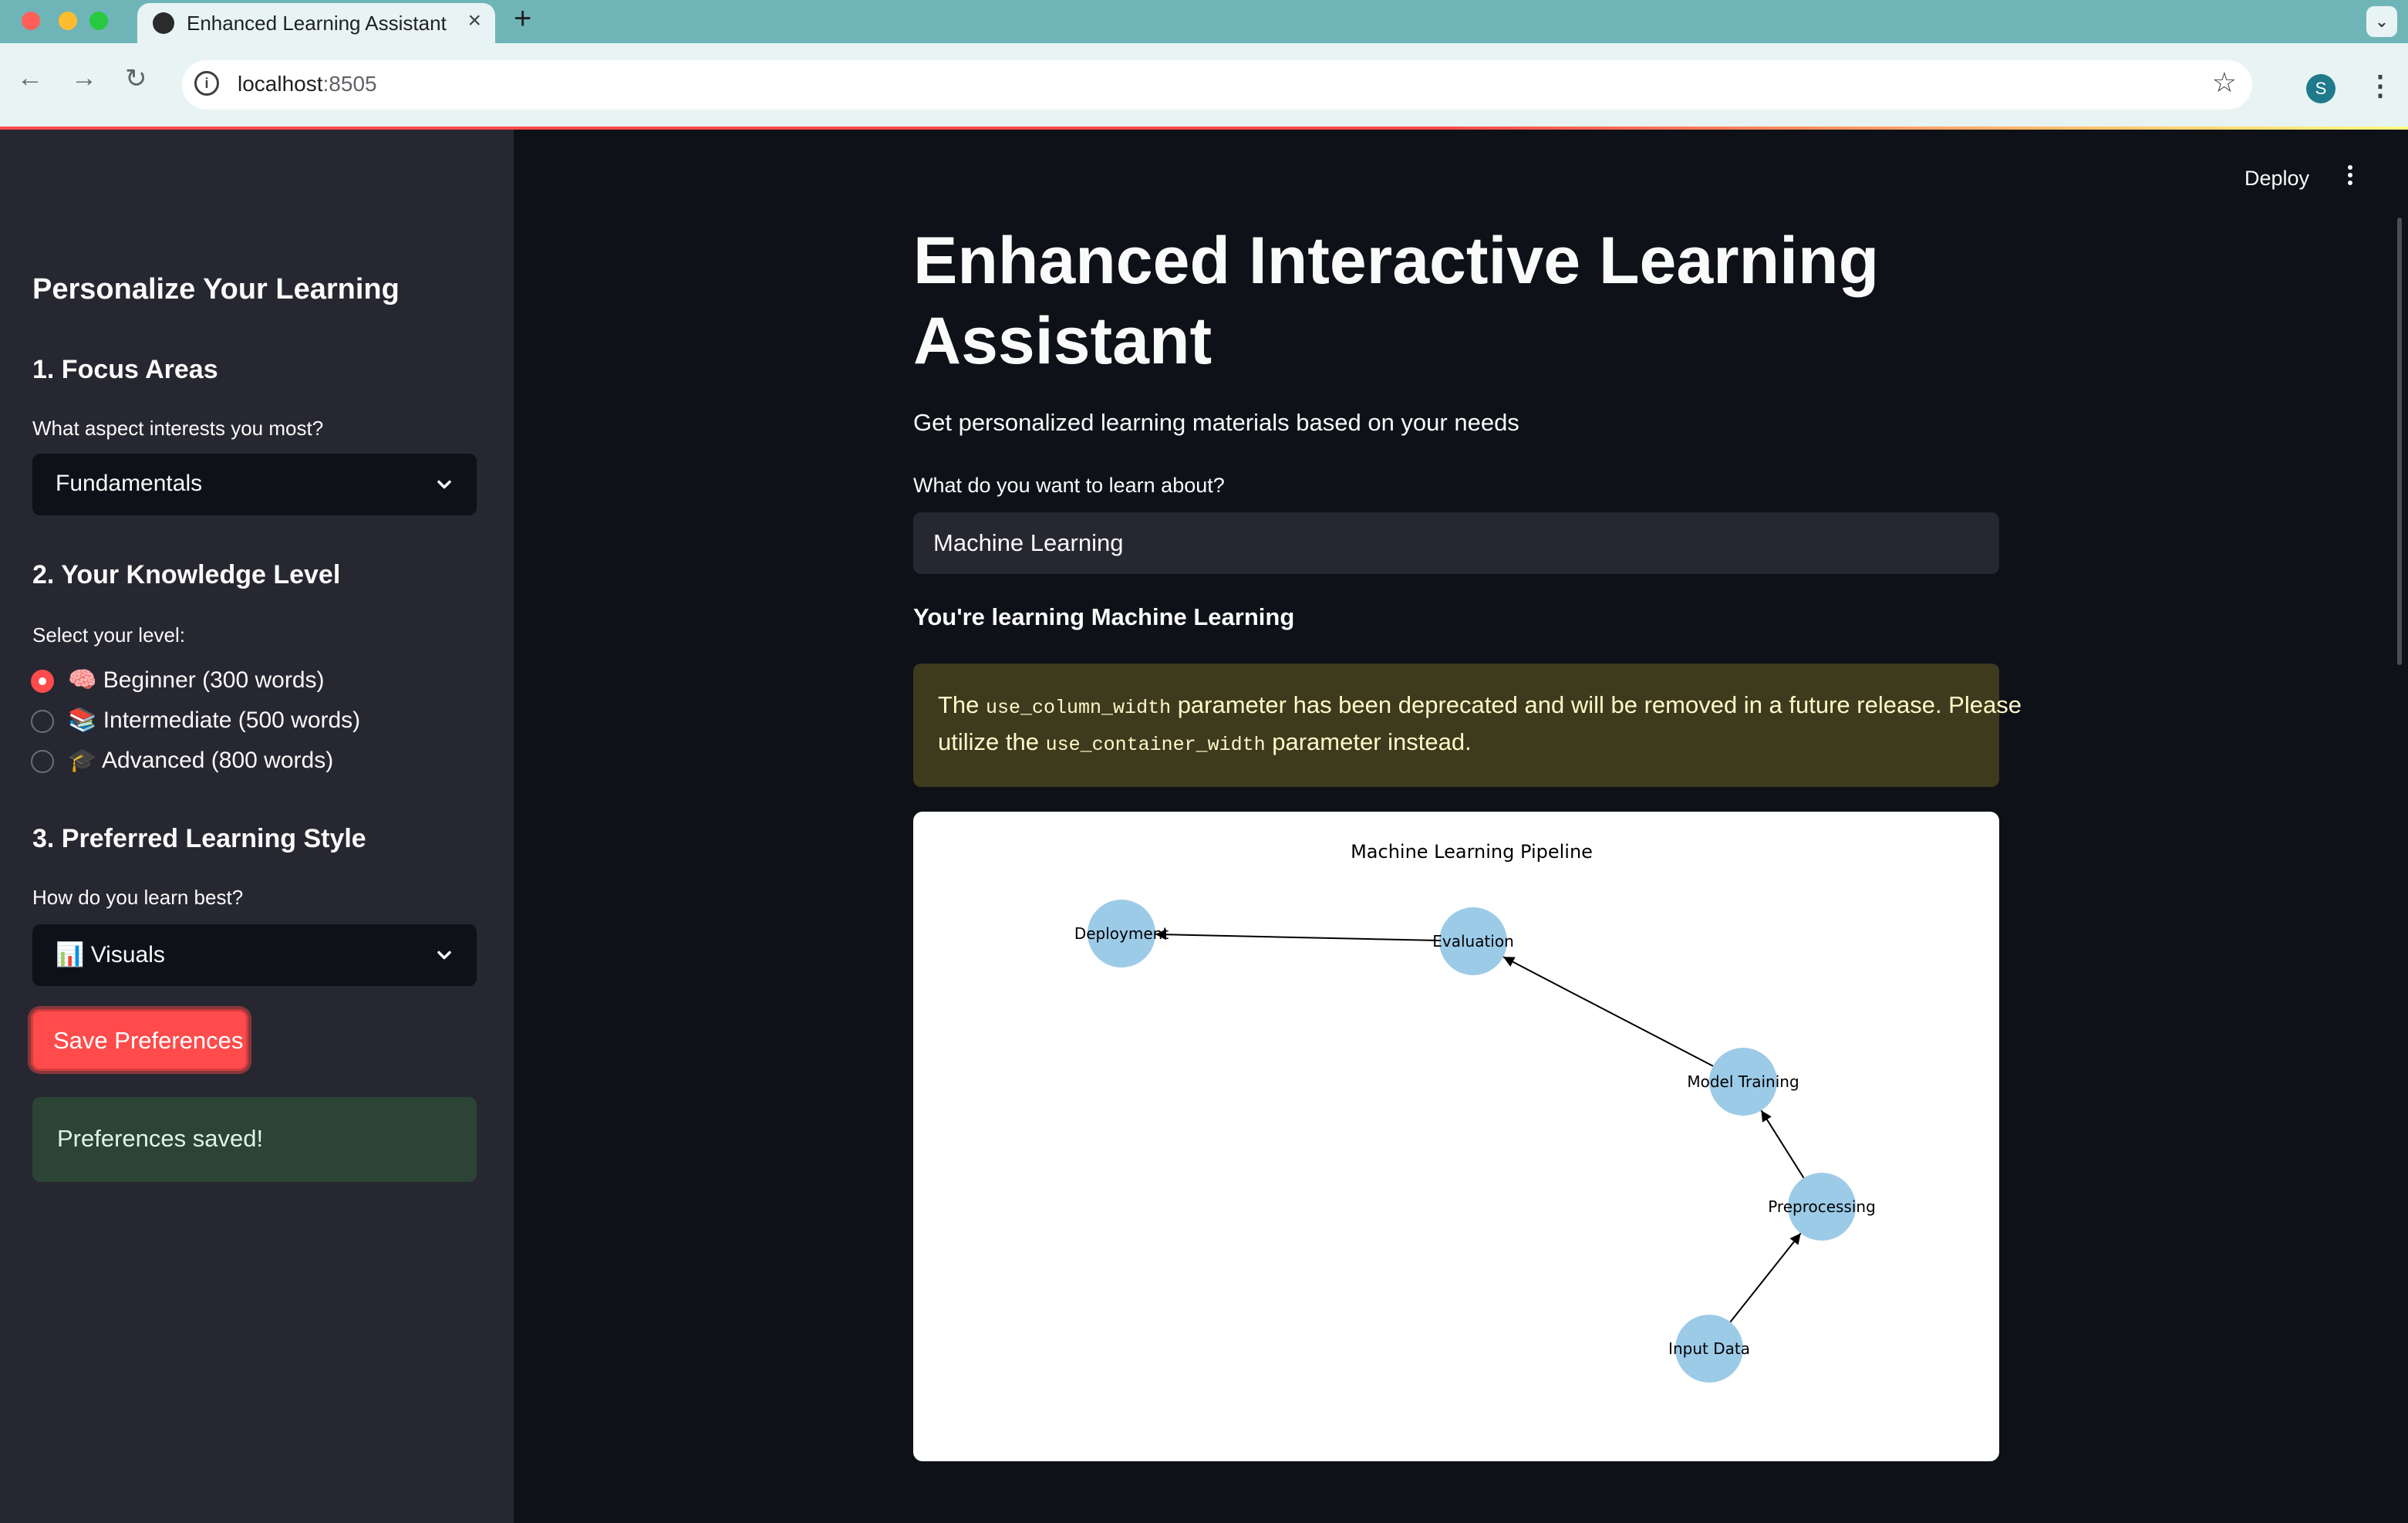 This screenshot has height=1523, width=2408. I want to click on url-text: localhost:8505, so click(308, 84).